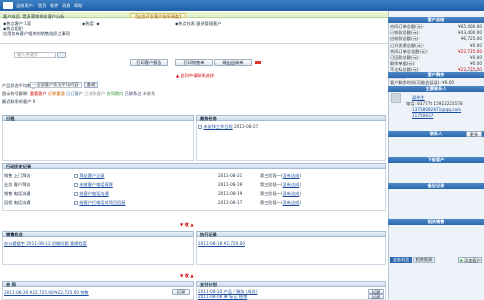 Image resolution: width=484 pixels, height=300 pixels. What do you see at coordinates (376, 296) in the screenshot?
I see `payment-record-button: 记录` at bounding box center [376, 296].